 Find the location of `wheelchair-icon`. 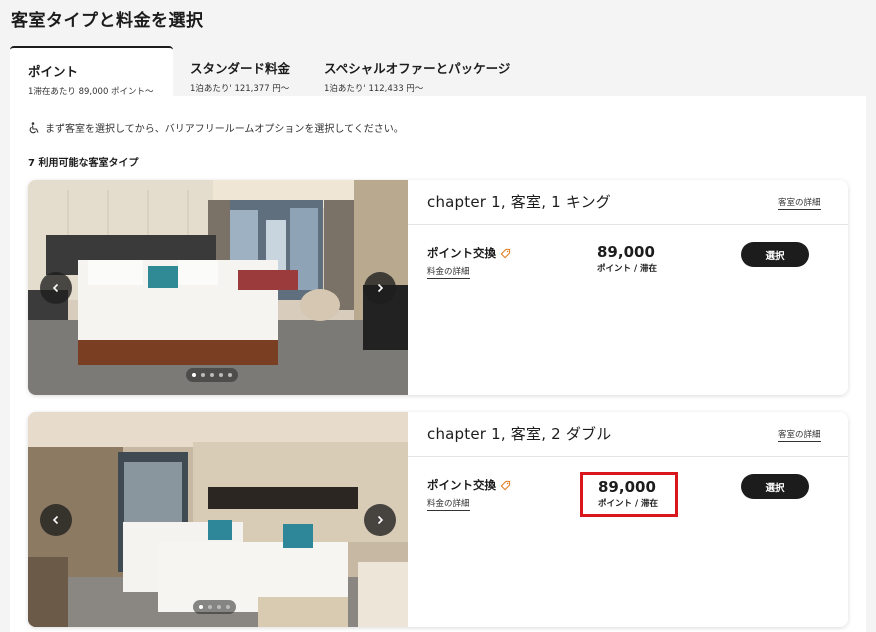

wheelchair-icon is located at coordinates (34, 127).